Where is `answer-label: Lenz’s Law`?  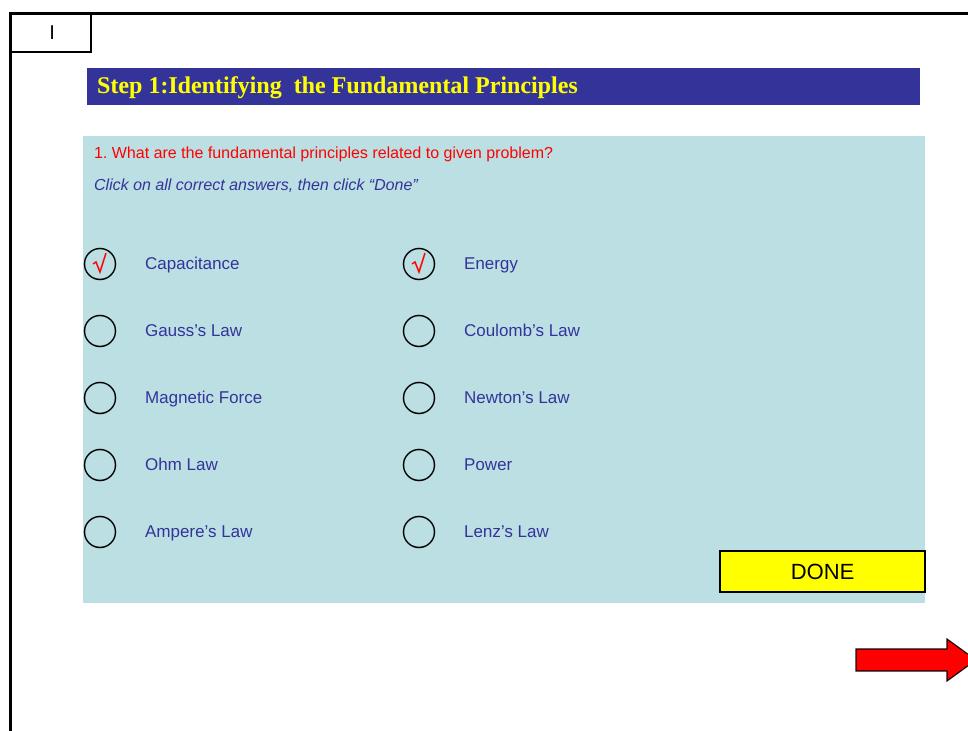 answer-label: Lenz’s Law is located at coordinates (506, 532).